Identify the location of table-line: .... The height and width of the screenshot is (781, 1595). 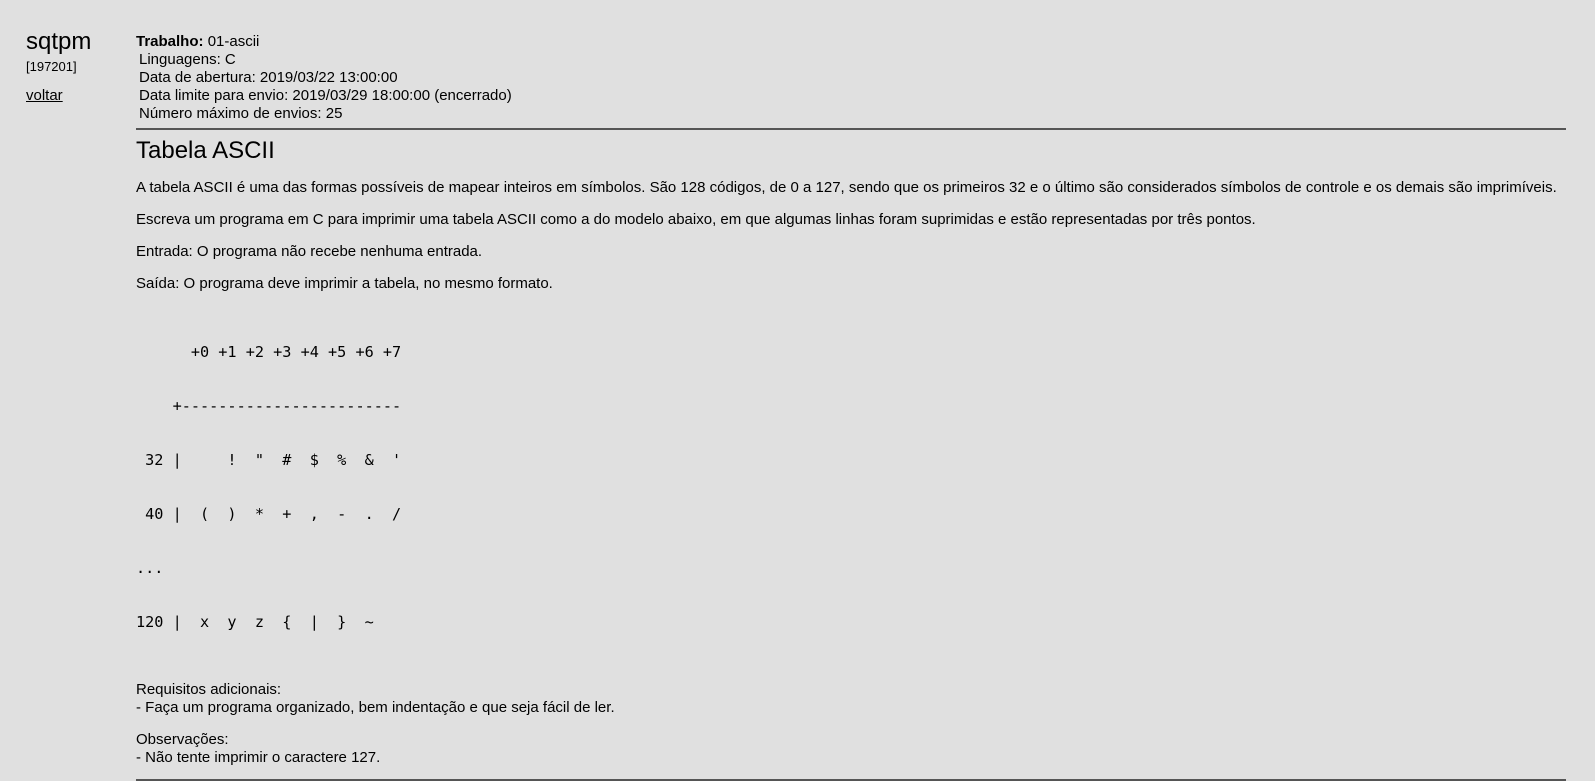
(150, 568).